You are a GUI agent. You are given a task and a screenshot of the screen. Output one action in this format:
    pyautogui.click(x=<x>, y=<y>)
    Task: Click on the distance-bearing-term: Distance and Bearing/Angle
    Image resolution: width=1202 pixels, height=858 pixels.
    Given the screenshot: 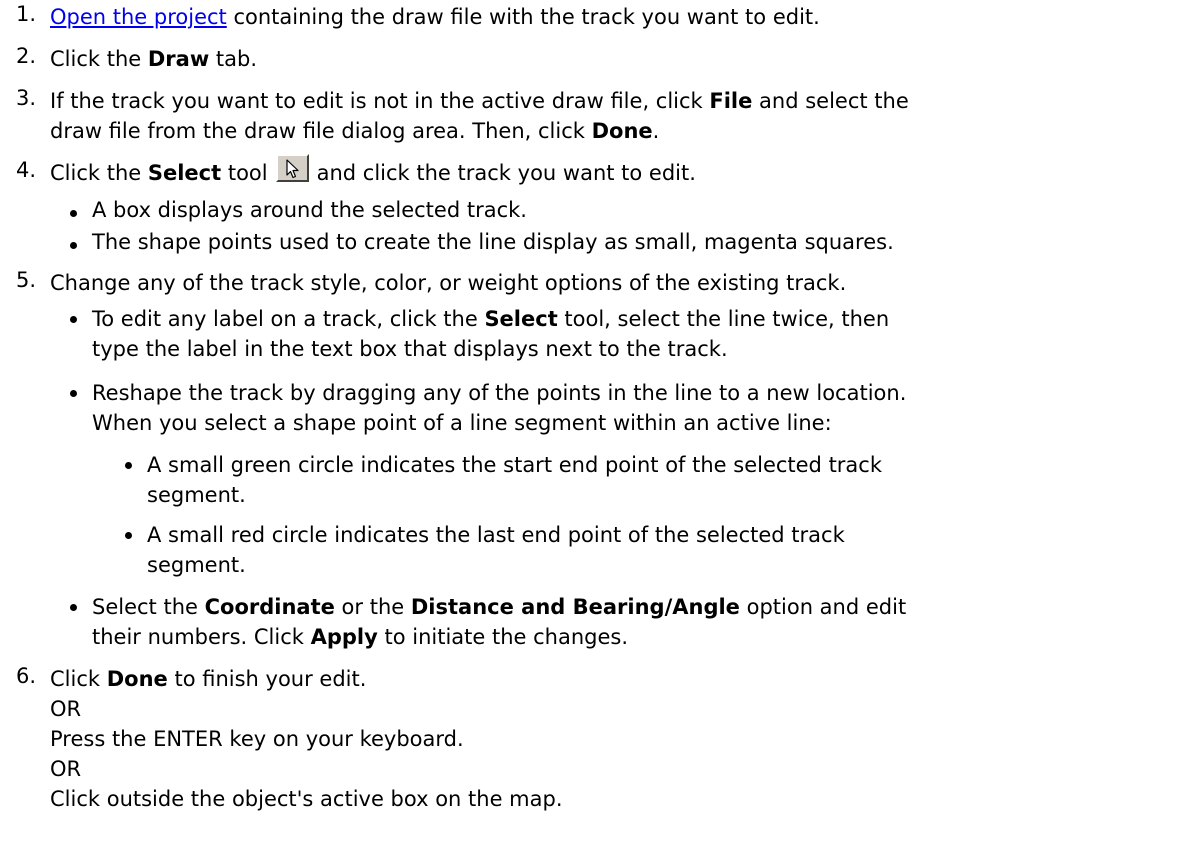 What is the action you would take?
    pyautogui.click(x=575, y=607)
    